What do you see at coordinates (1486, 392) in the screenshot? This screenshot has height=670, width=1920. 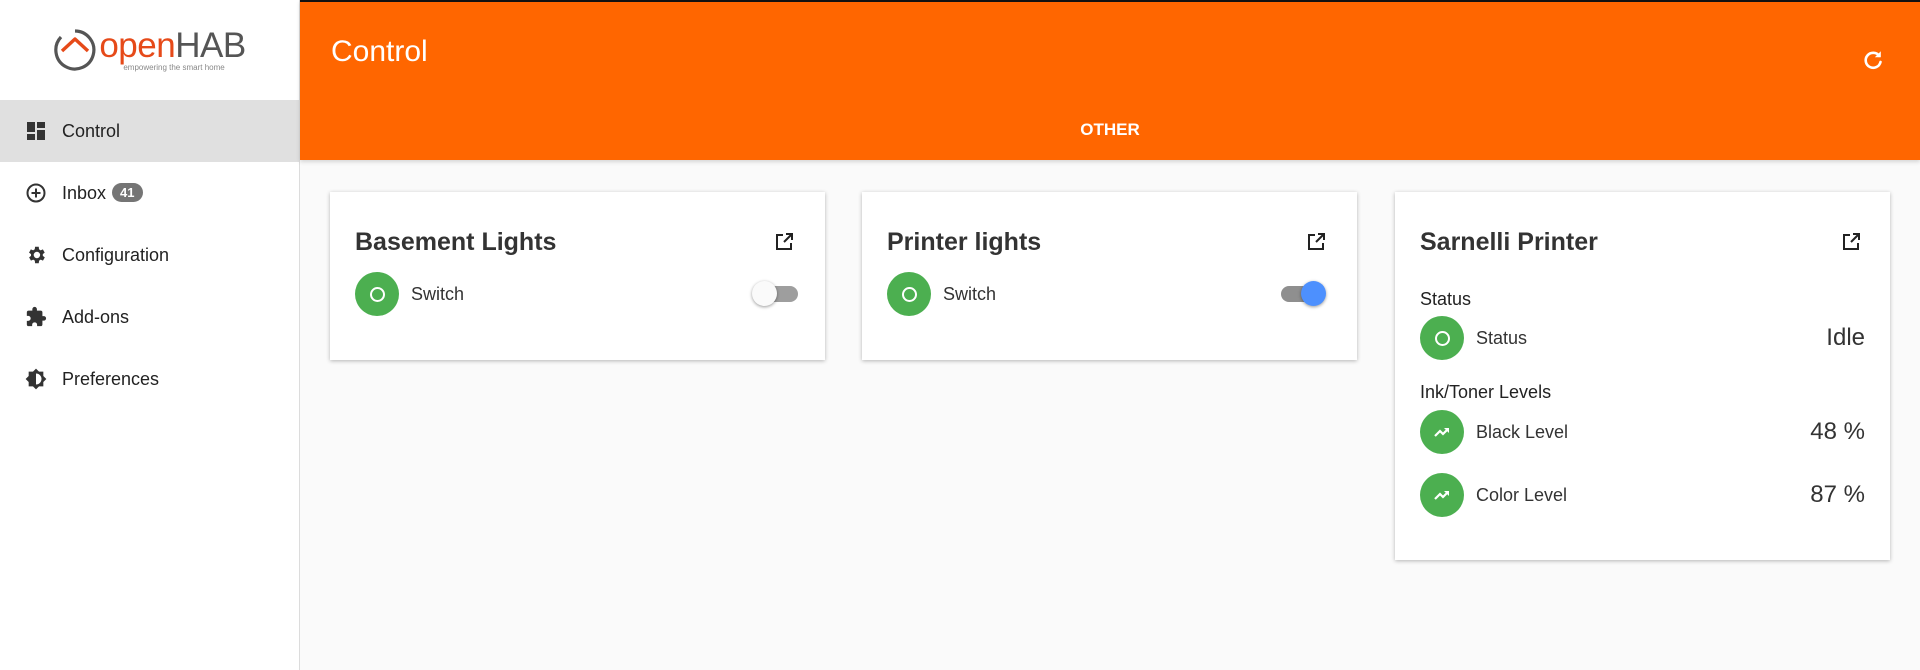 I see `section-label-ink-toner: Ink/Toner Levels` at bounding box center [1486, 392].